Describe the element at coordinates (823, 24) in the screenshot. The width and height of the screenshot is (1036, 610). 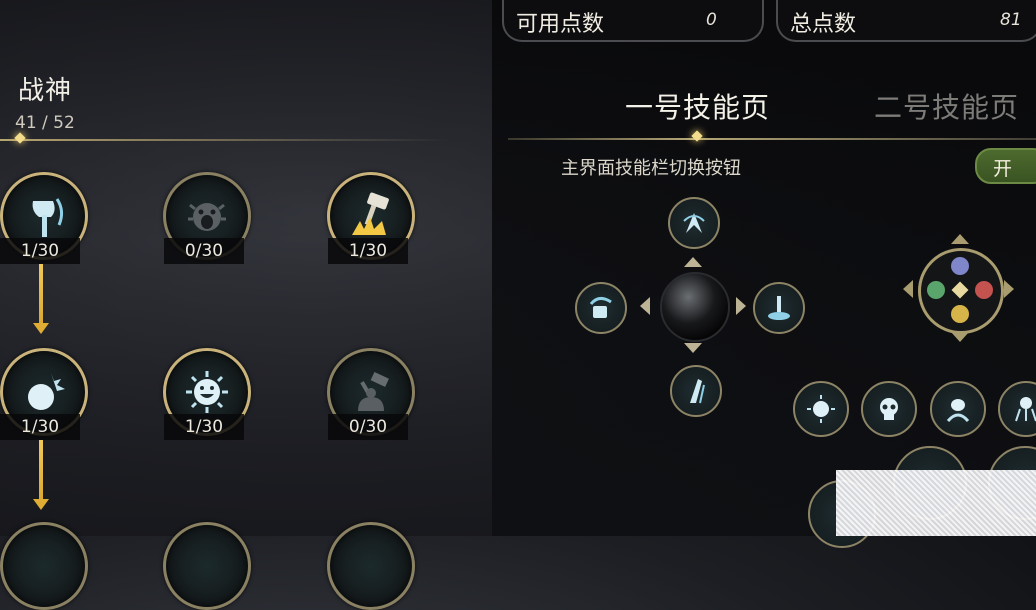
I see `total-points-label: 总点数` at that location.